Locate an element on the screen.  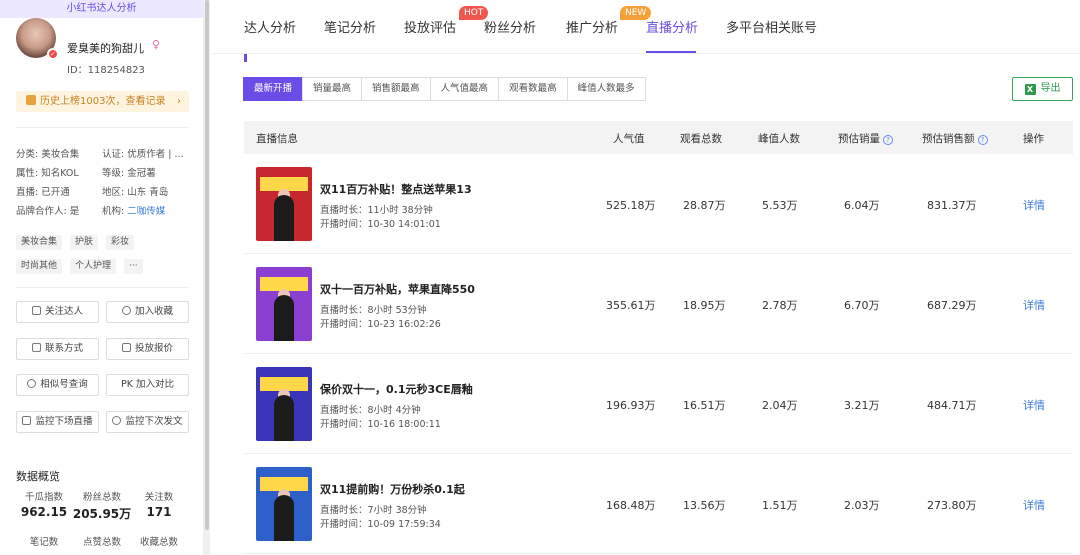
live-start-time: 开播时间：10-09 17:59:34 is located at coordinates (380, 524).